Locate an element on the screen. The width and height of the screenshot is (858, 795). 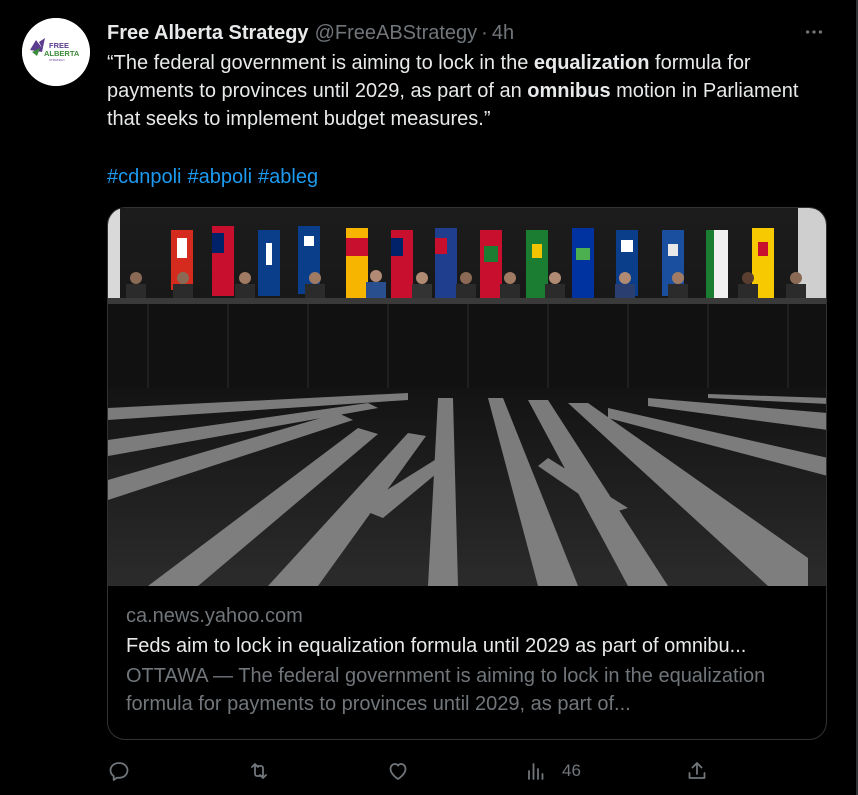
avatar-text-2: ALBERTA is located at coordinates (62, 53).